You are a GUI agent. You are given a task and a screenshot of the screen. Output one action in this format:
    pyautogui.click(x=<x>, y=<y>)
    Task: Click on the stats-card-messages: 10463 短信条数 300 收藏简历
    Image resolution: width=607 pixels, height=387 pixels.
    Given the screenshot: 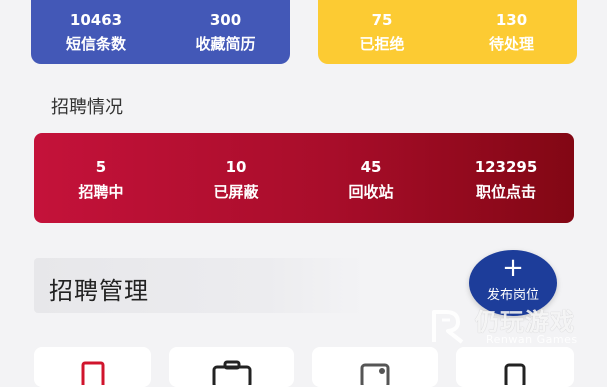 What is the action you would take?
    pyautogui.click(x=160, y=32)
    